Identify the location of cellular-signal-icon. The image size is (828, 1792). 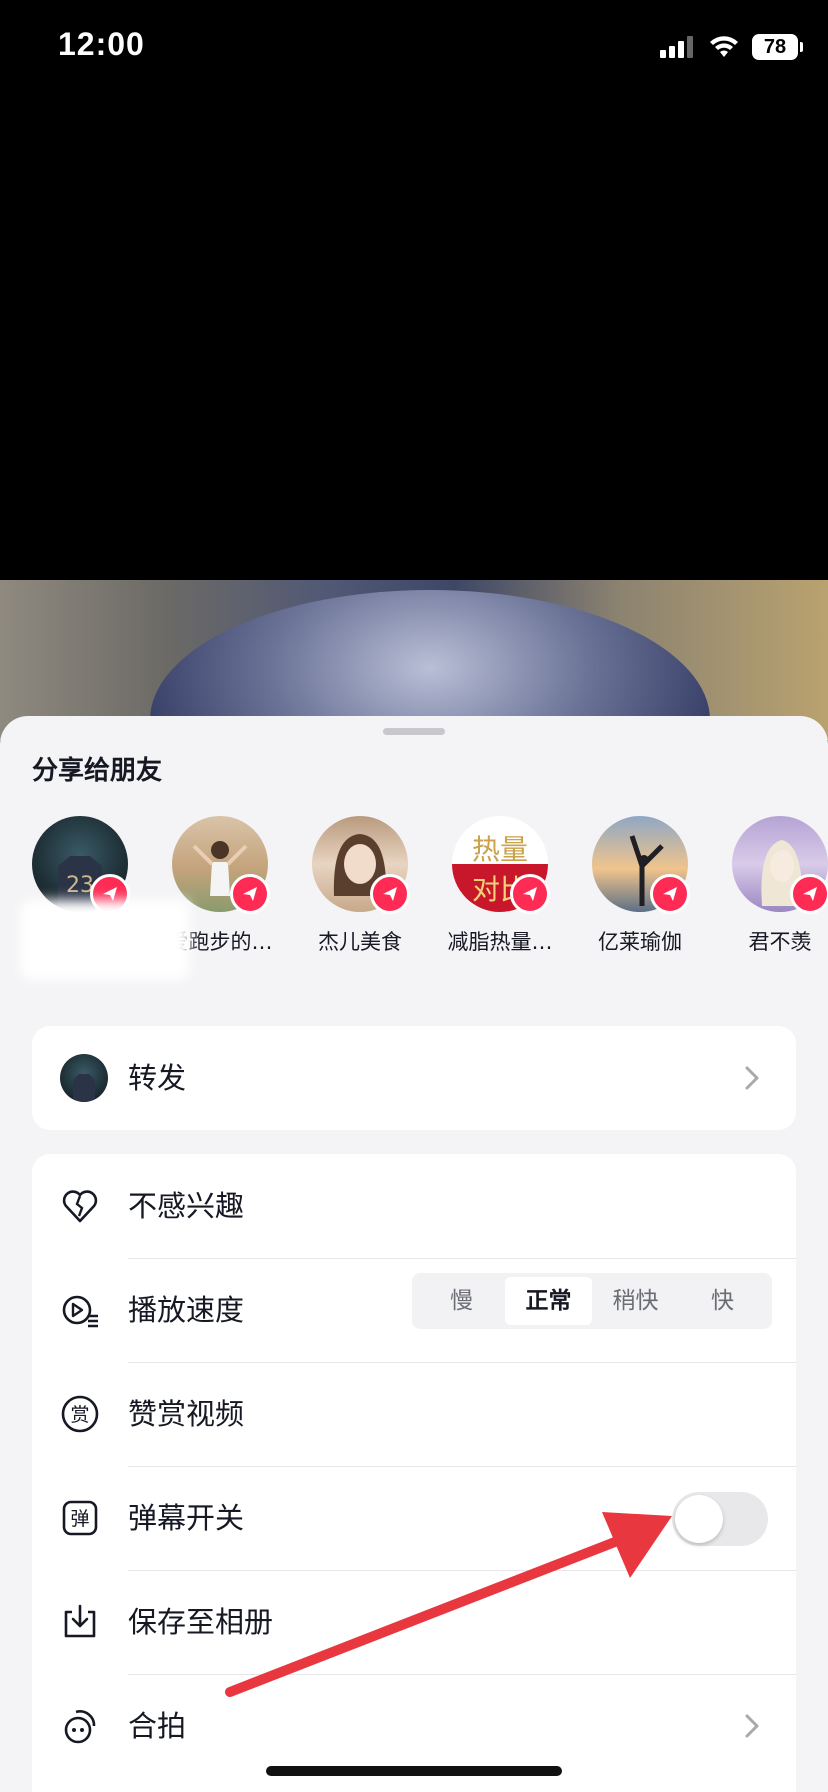
(676, 47).